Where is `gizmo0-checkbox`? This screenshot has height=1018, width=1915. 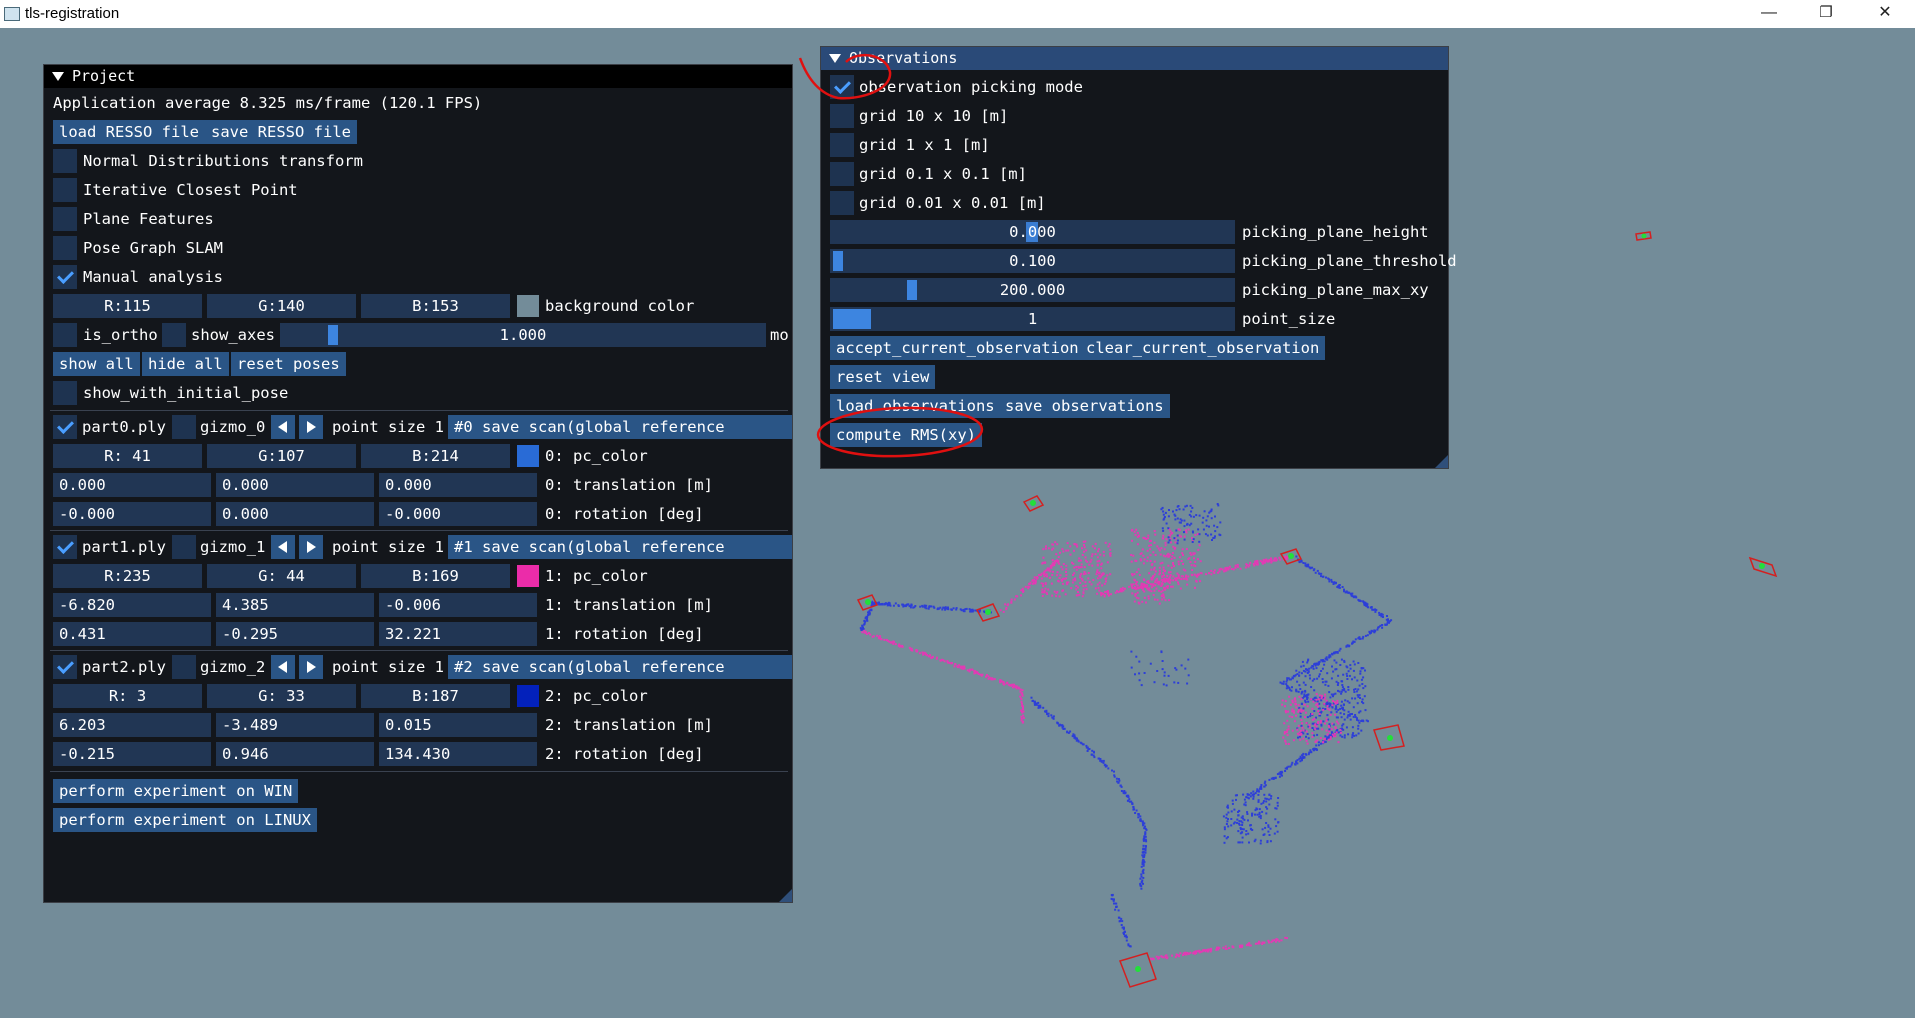 gizmo0-checkbox is located at coordinates (184, 427).